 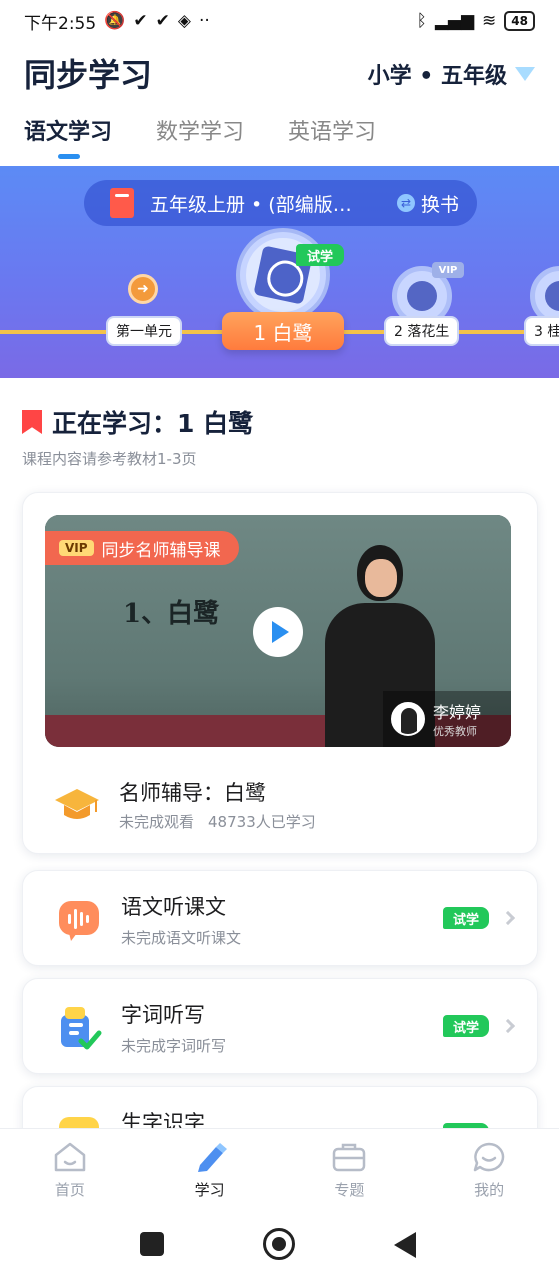 What do you see at coordinates (161, 550) in the screenshot?
I see `vip-banner-text: 同步名师辅导课` at bounding box center [161, 550].